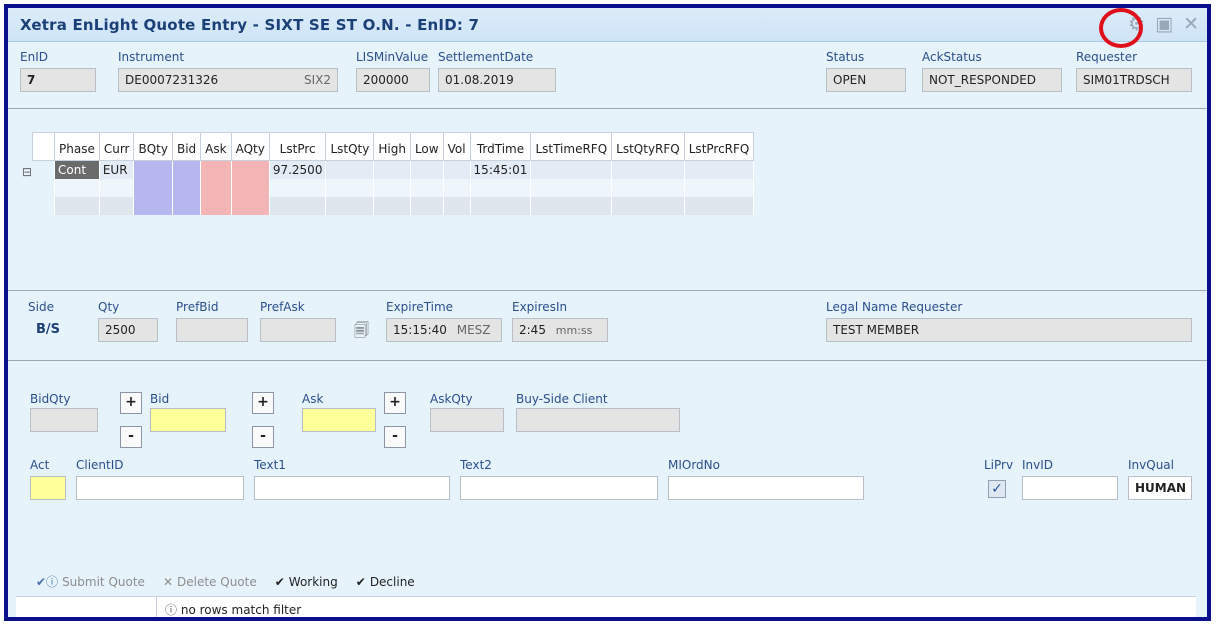 The width and height of the screenshot is (1216, 625). What do you see at coordinates (766, 488) in the screenshot?
I see `miordno-input` at bounding box center [766, 488].